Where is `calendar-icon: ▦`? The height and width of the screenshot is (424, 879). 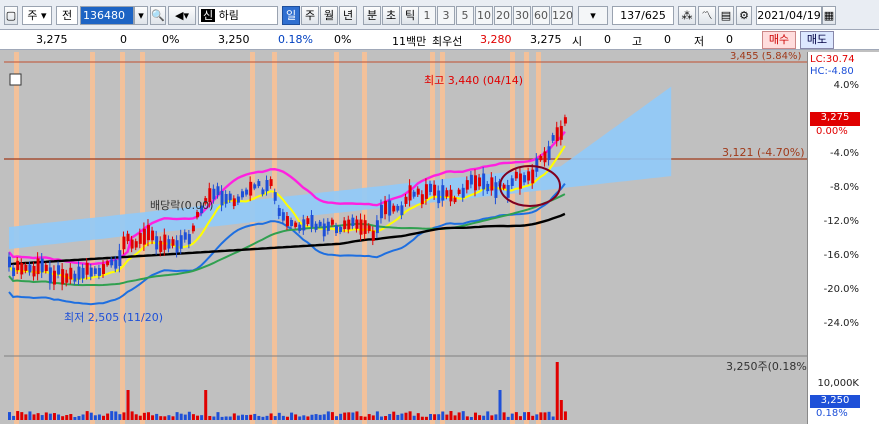 calendar-icon: ▦ is located at coordinates (829, 15).